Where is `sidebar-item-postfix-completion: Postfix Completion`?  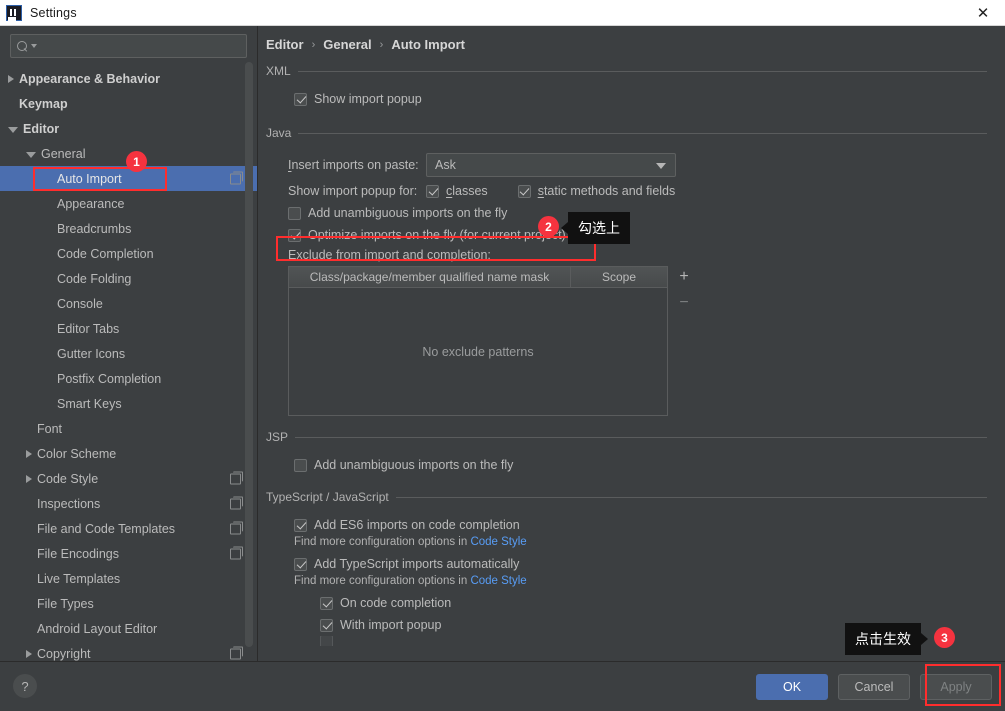 sidebar-item-postfix-completion: Postfix Completion is located at coordinates (128, 378).